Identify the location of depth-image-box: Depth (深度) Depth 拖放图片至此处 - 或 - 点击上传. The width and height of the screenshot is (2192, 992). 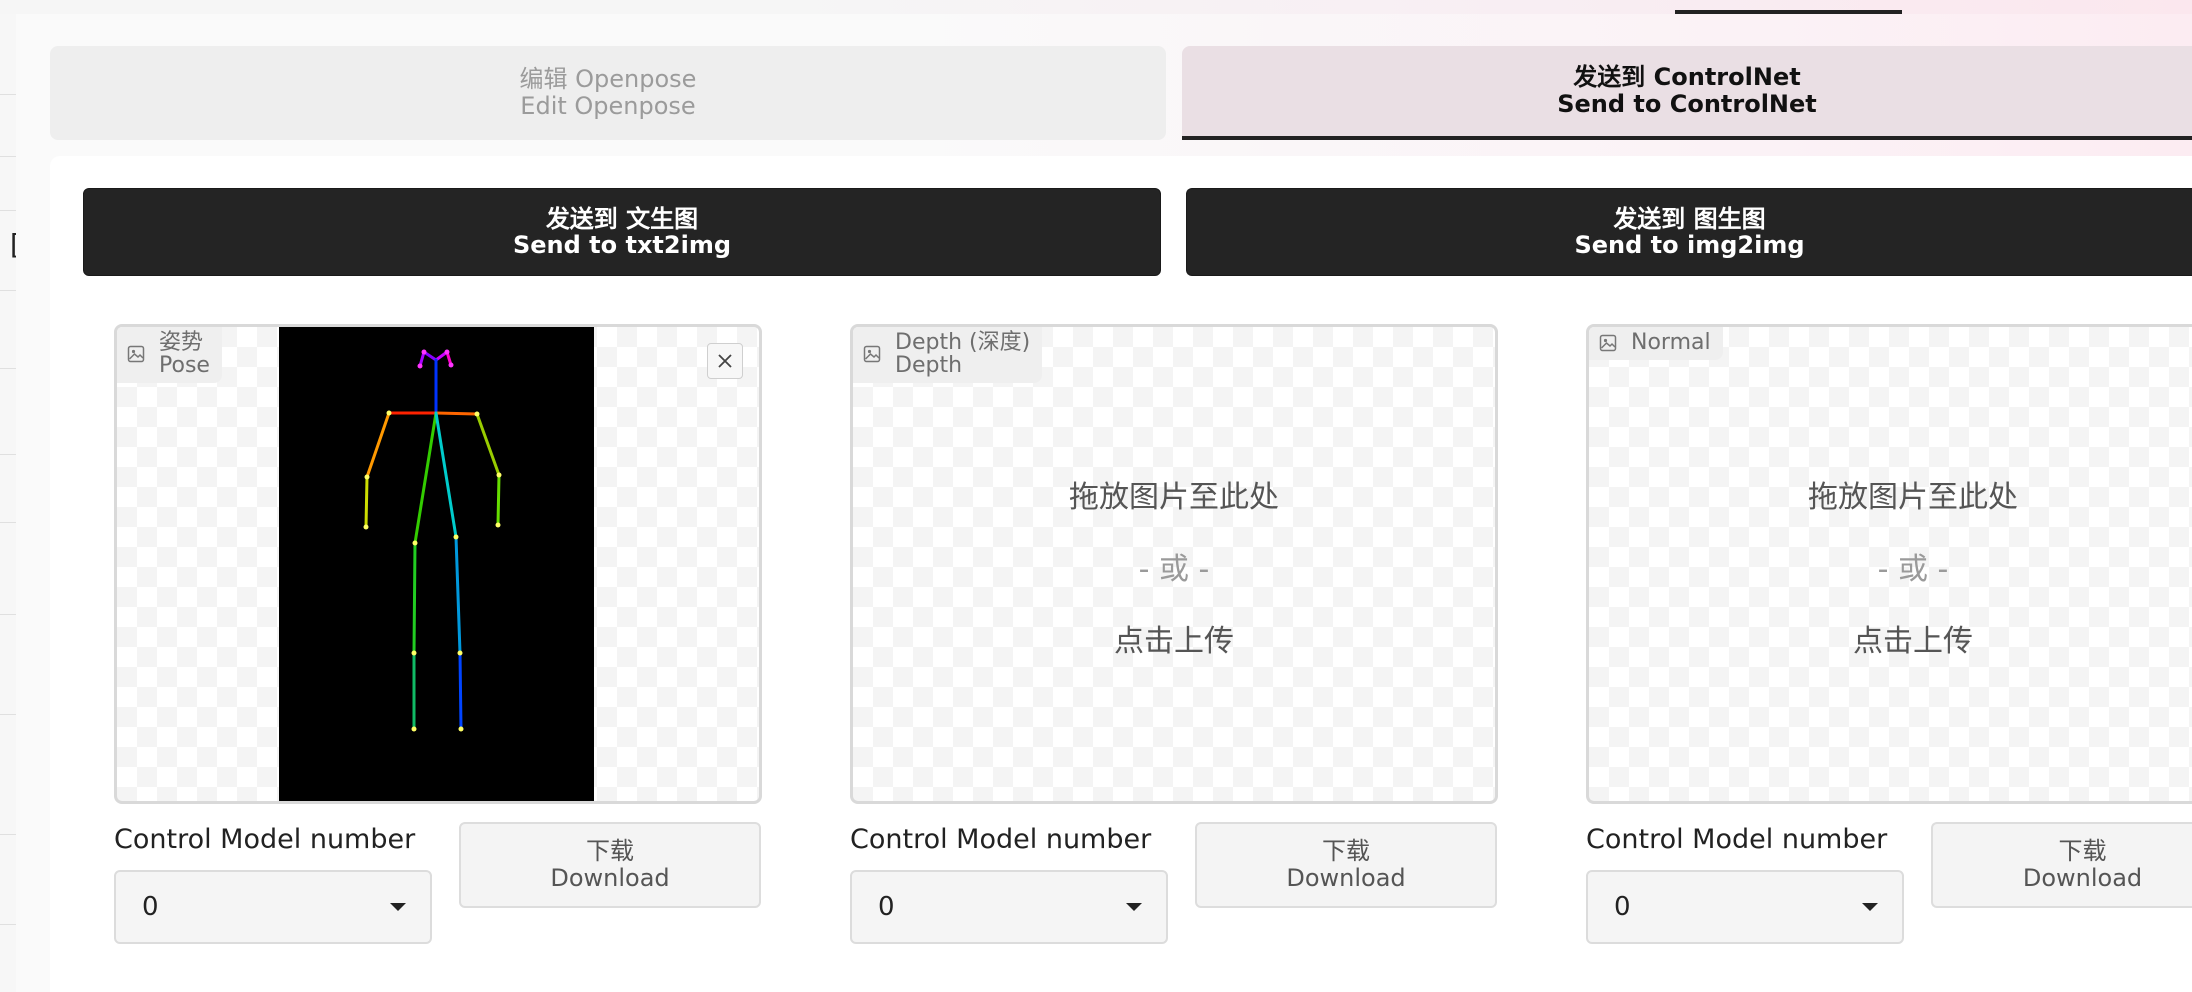
(1174, 564).